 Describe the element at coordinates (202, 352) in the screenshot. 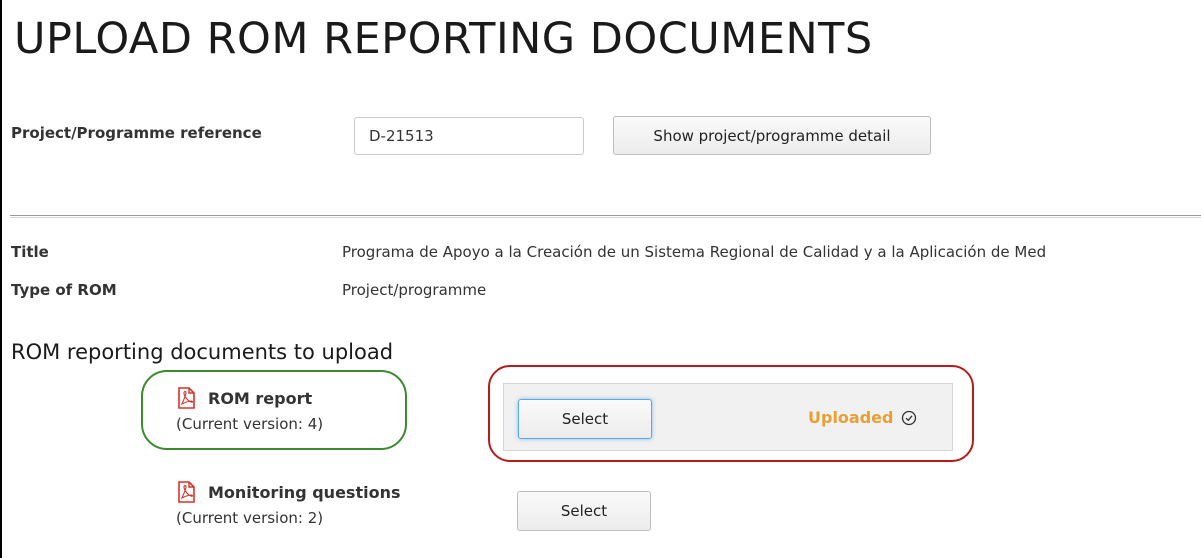

I see `section-heading: ROM reporting documents to upload` at that location.